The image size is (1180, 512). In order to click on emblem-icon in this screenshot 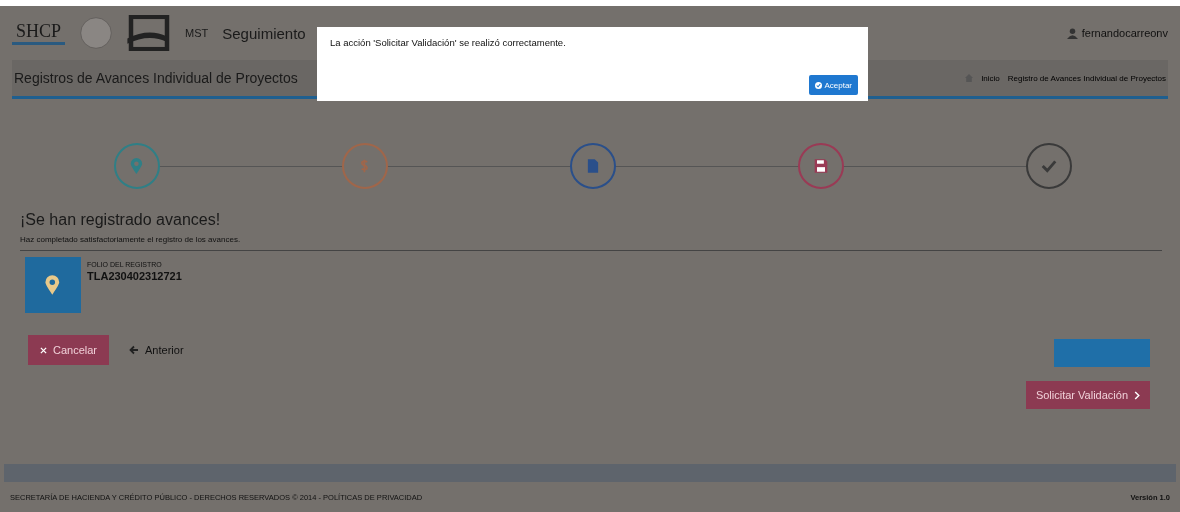, I will do `click(96, 33)`.